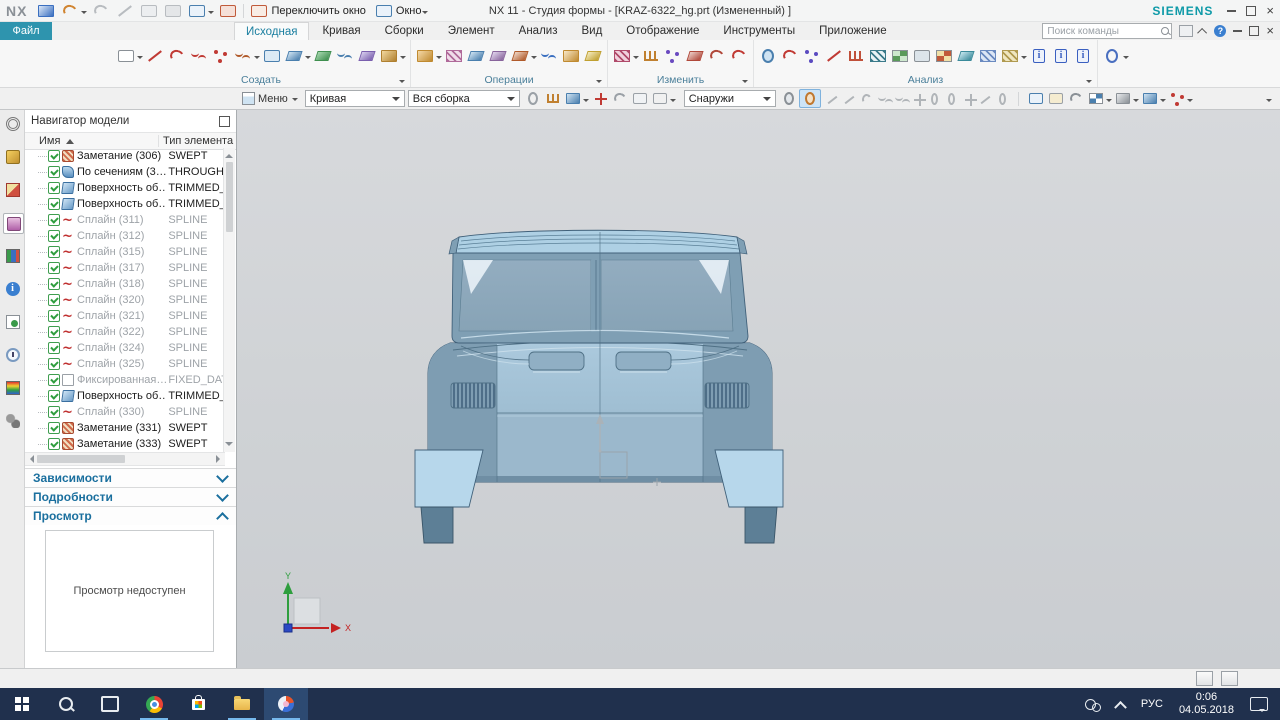 The height and width of the screenshot is (720, 1280). Describe the element at coordinates (985, 99) in the screenshot. I see `snap-point-on-curve` at that location.